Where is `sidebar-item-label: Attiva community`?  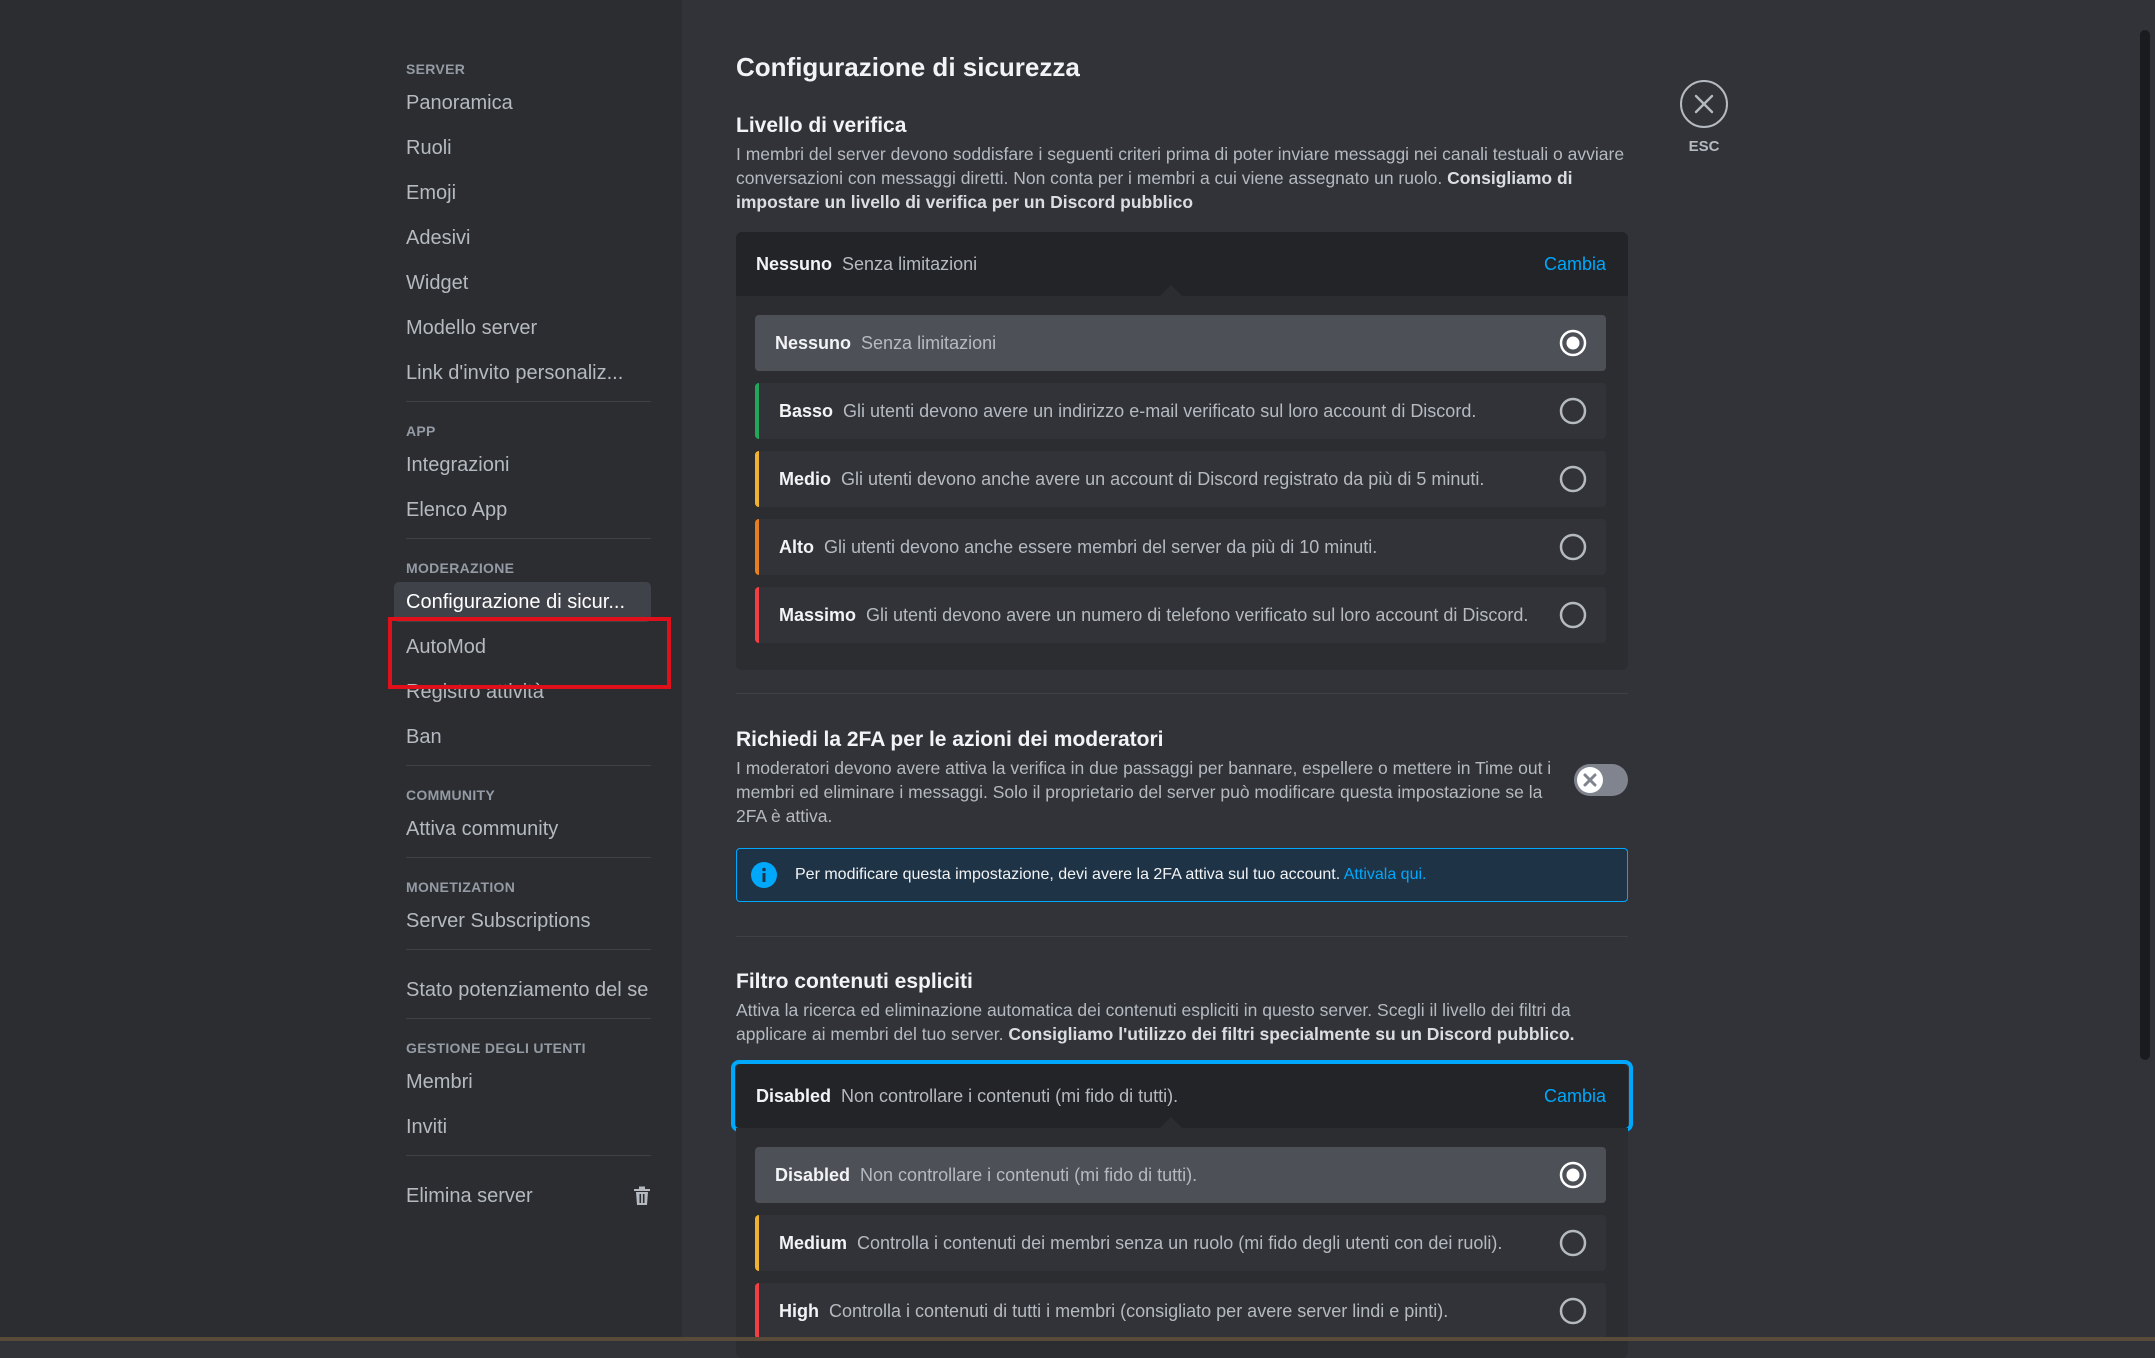 sidebar-item-label: Attiva community is located at coordinates (482, 829).